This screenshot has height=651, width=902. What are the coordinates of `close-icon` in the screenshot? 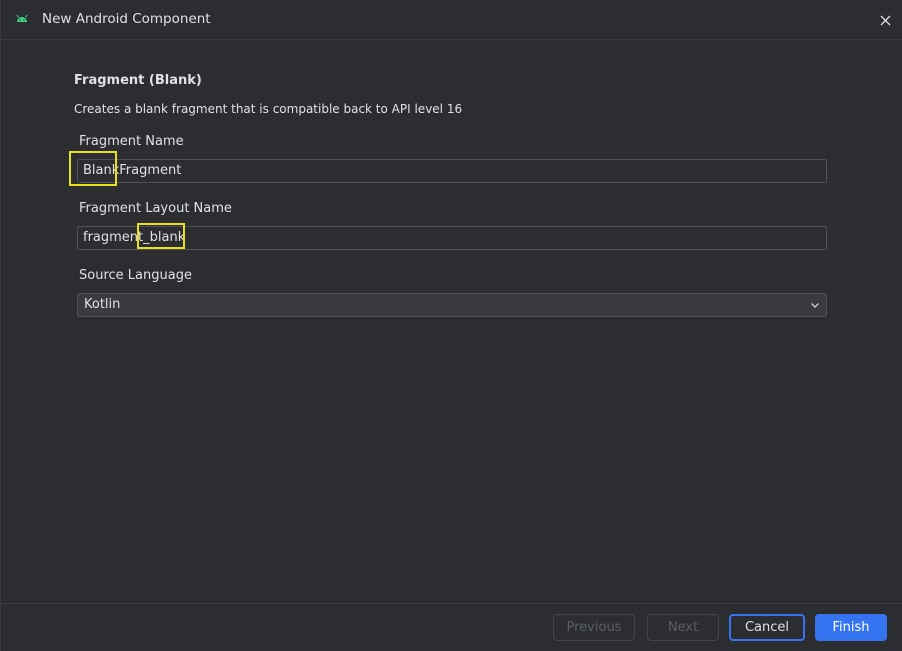 It's located at (885, 20).